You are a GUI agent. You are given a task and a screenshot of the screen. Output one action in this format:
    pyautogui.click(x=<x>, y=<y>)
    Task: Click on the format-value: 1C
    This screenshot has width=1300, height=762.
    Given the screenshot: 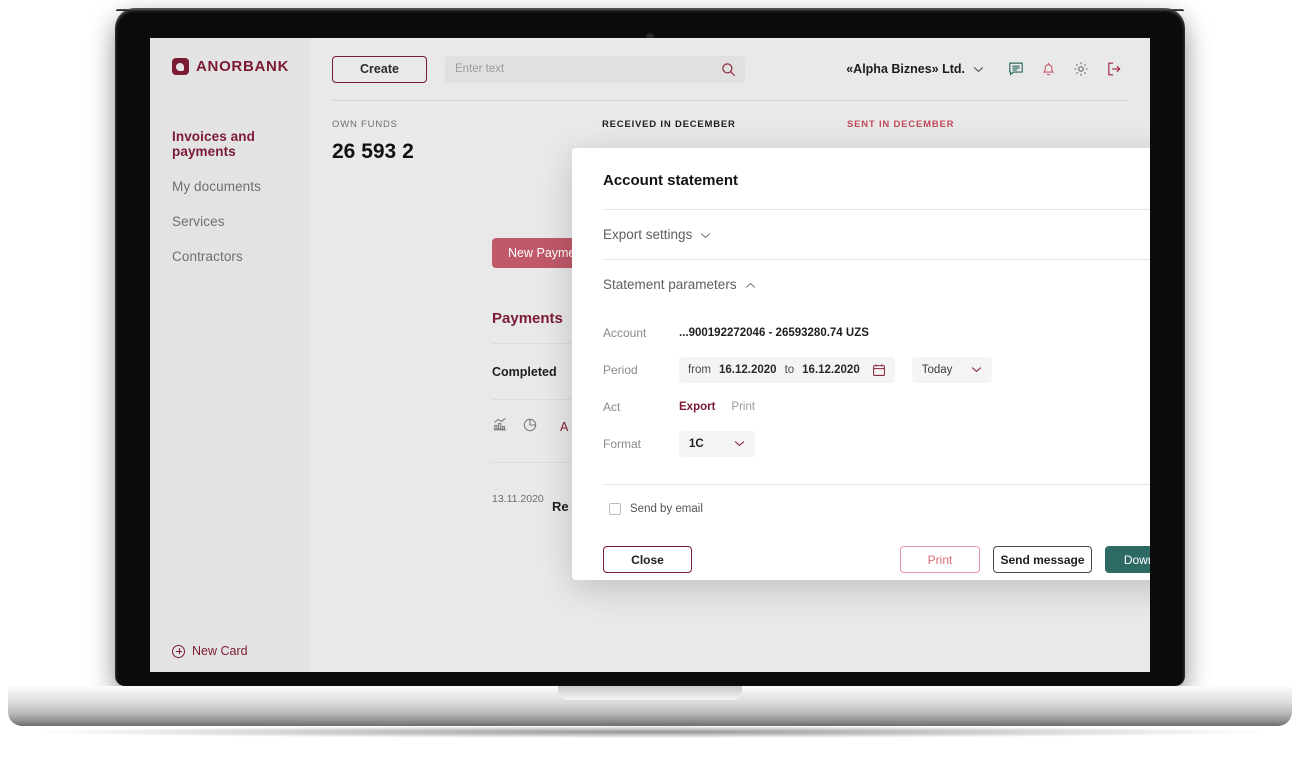 What is the action you would take?
    pyautogui.click(x=696, y=444)
    